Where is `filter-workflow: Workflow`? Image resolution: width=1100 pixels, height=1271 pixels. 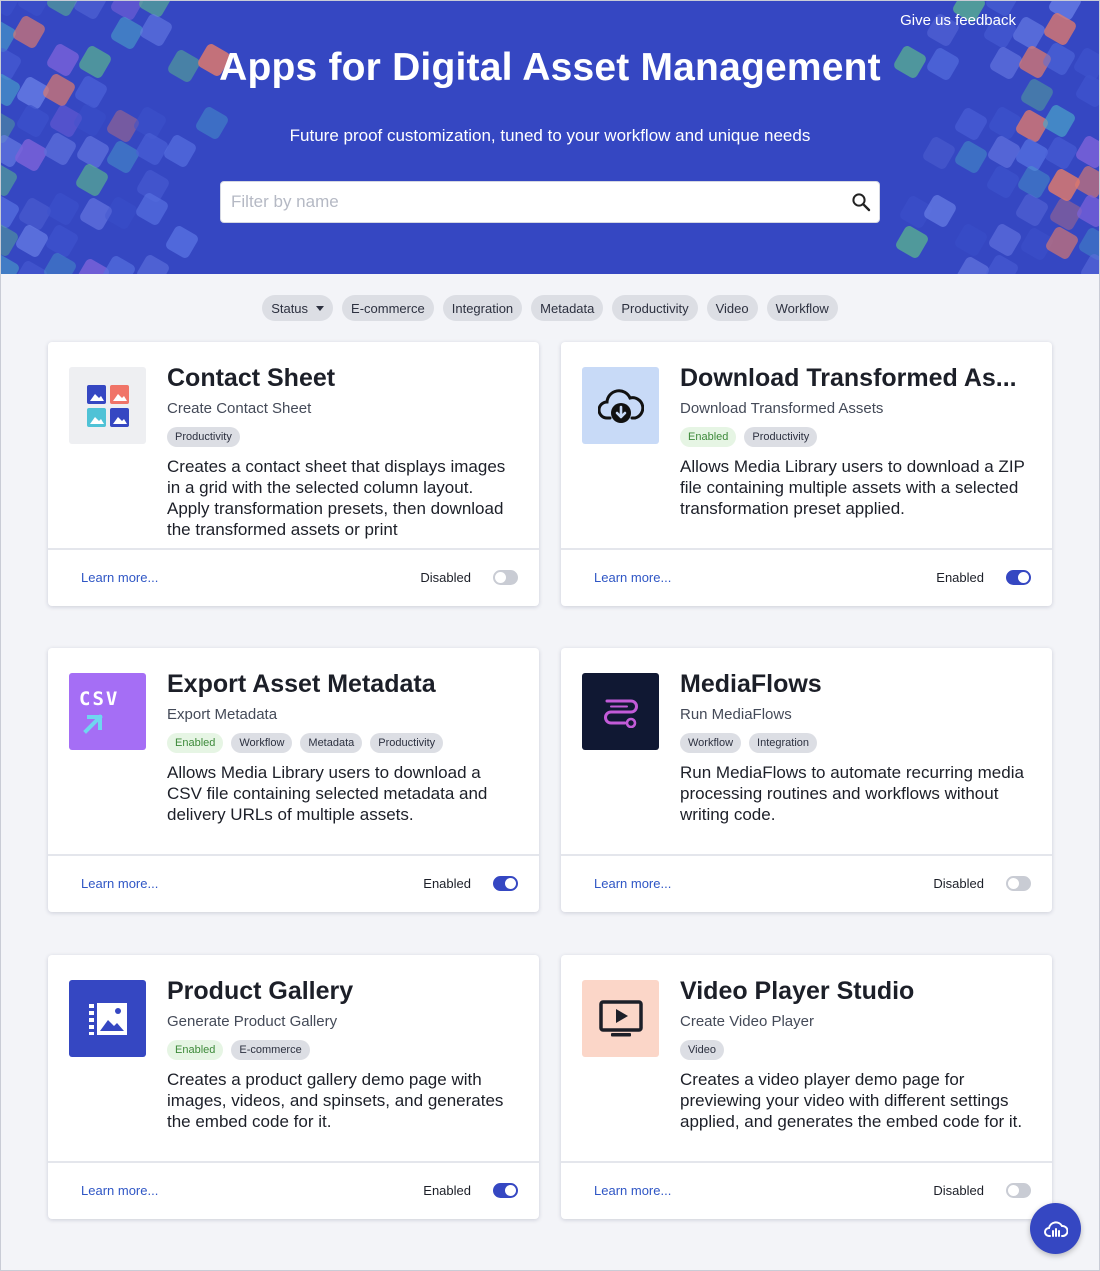 filter-workflow: Workflow is located at coordinates (802, 308).